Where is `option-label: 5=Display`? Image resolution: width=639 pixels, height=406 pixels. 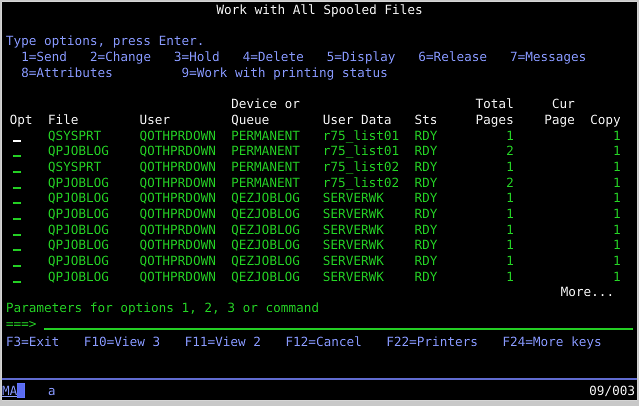
option-label: 5=Display is located at coordinates (361, 57).